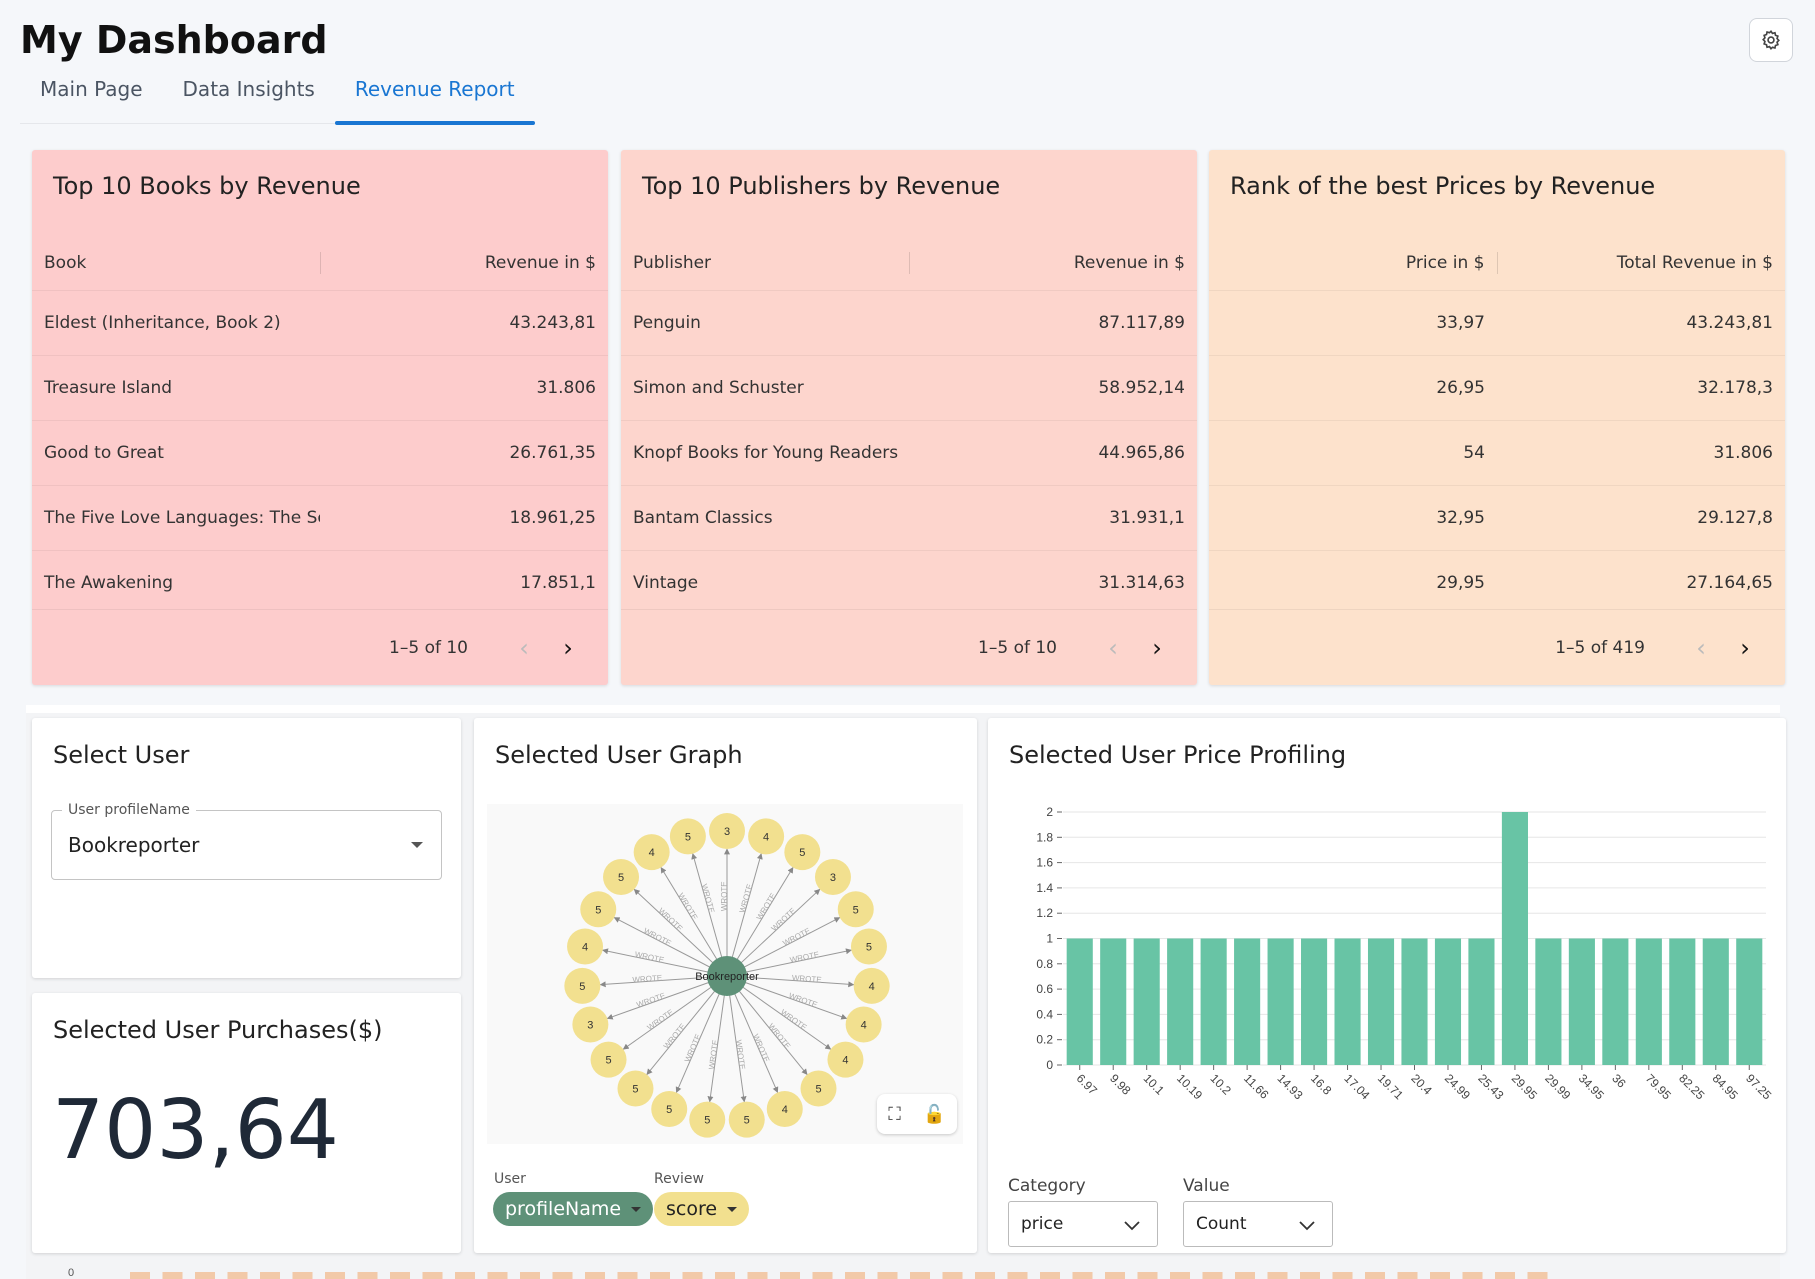 This screenshot has width=1815, height=1279. Describe the element at coordinates (909, 387) in the screenshot. I see `table-row: Simon and Schuster 58.952,14` at that location.